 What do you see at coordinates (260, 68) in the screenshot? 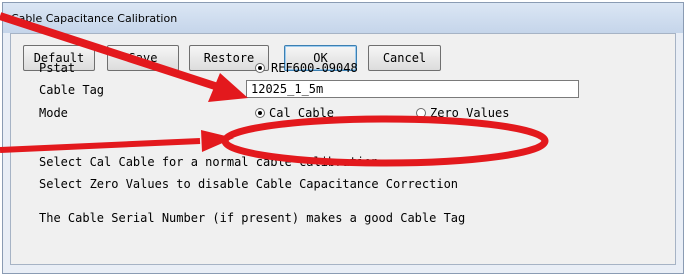
I see `pstat-radio` at bounding box center [260, 68].